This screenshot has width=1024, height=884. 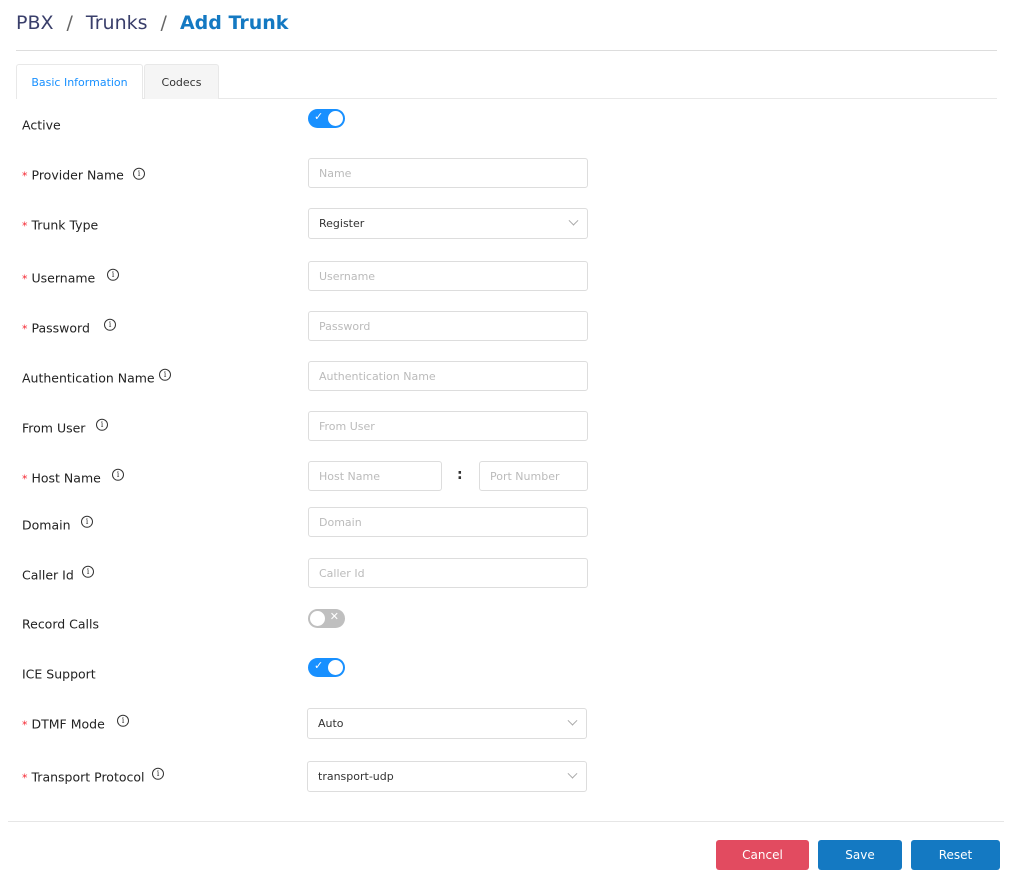 I want to click on ice-support-label: ICE Support, so click(x=59, y=674).